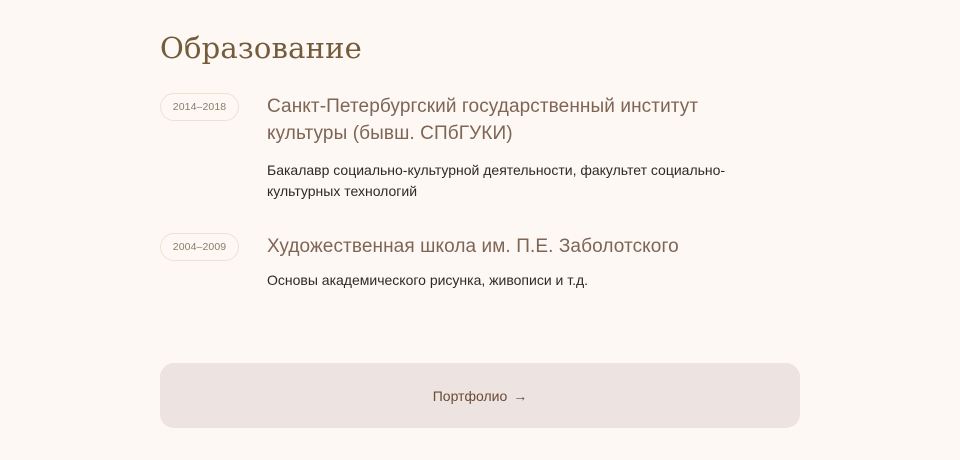  I want to click on portfolio-button: Портфолио →, so click(480, 395).